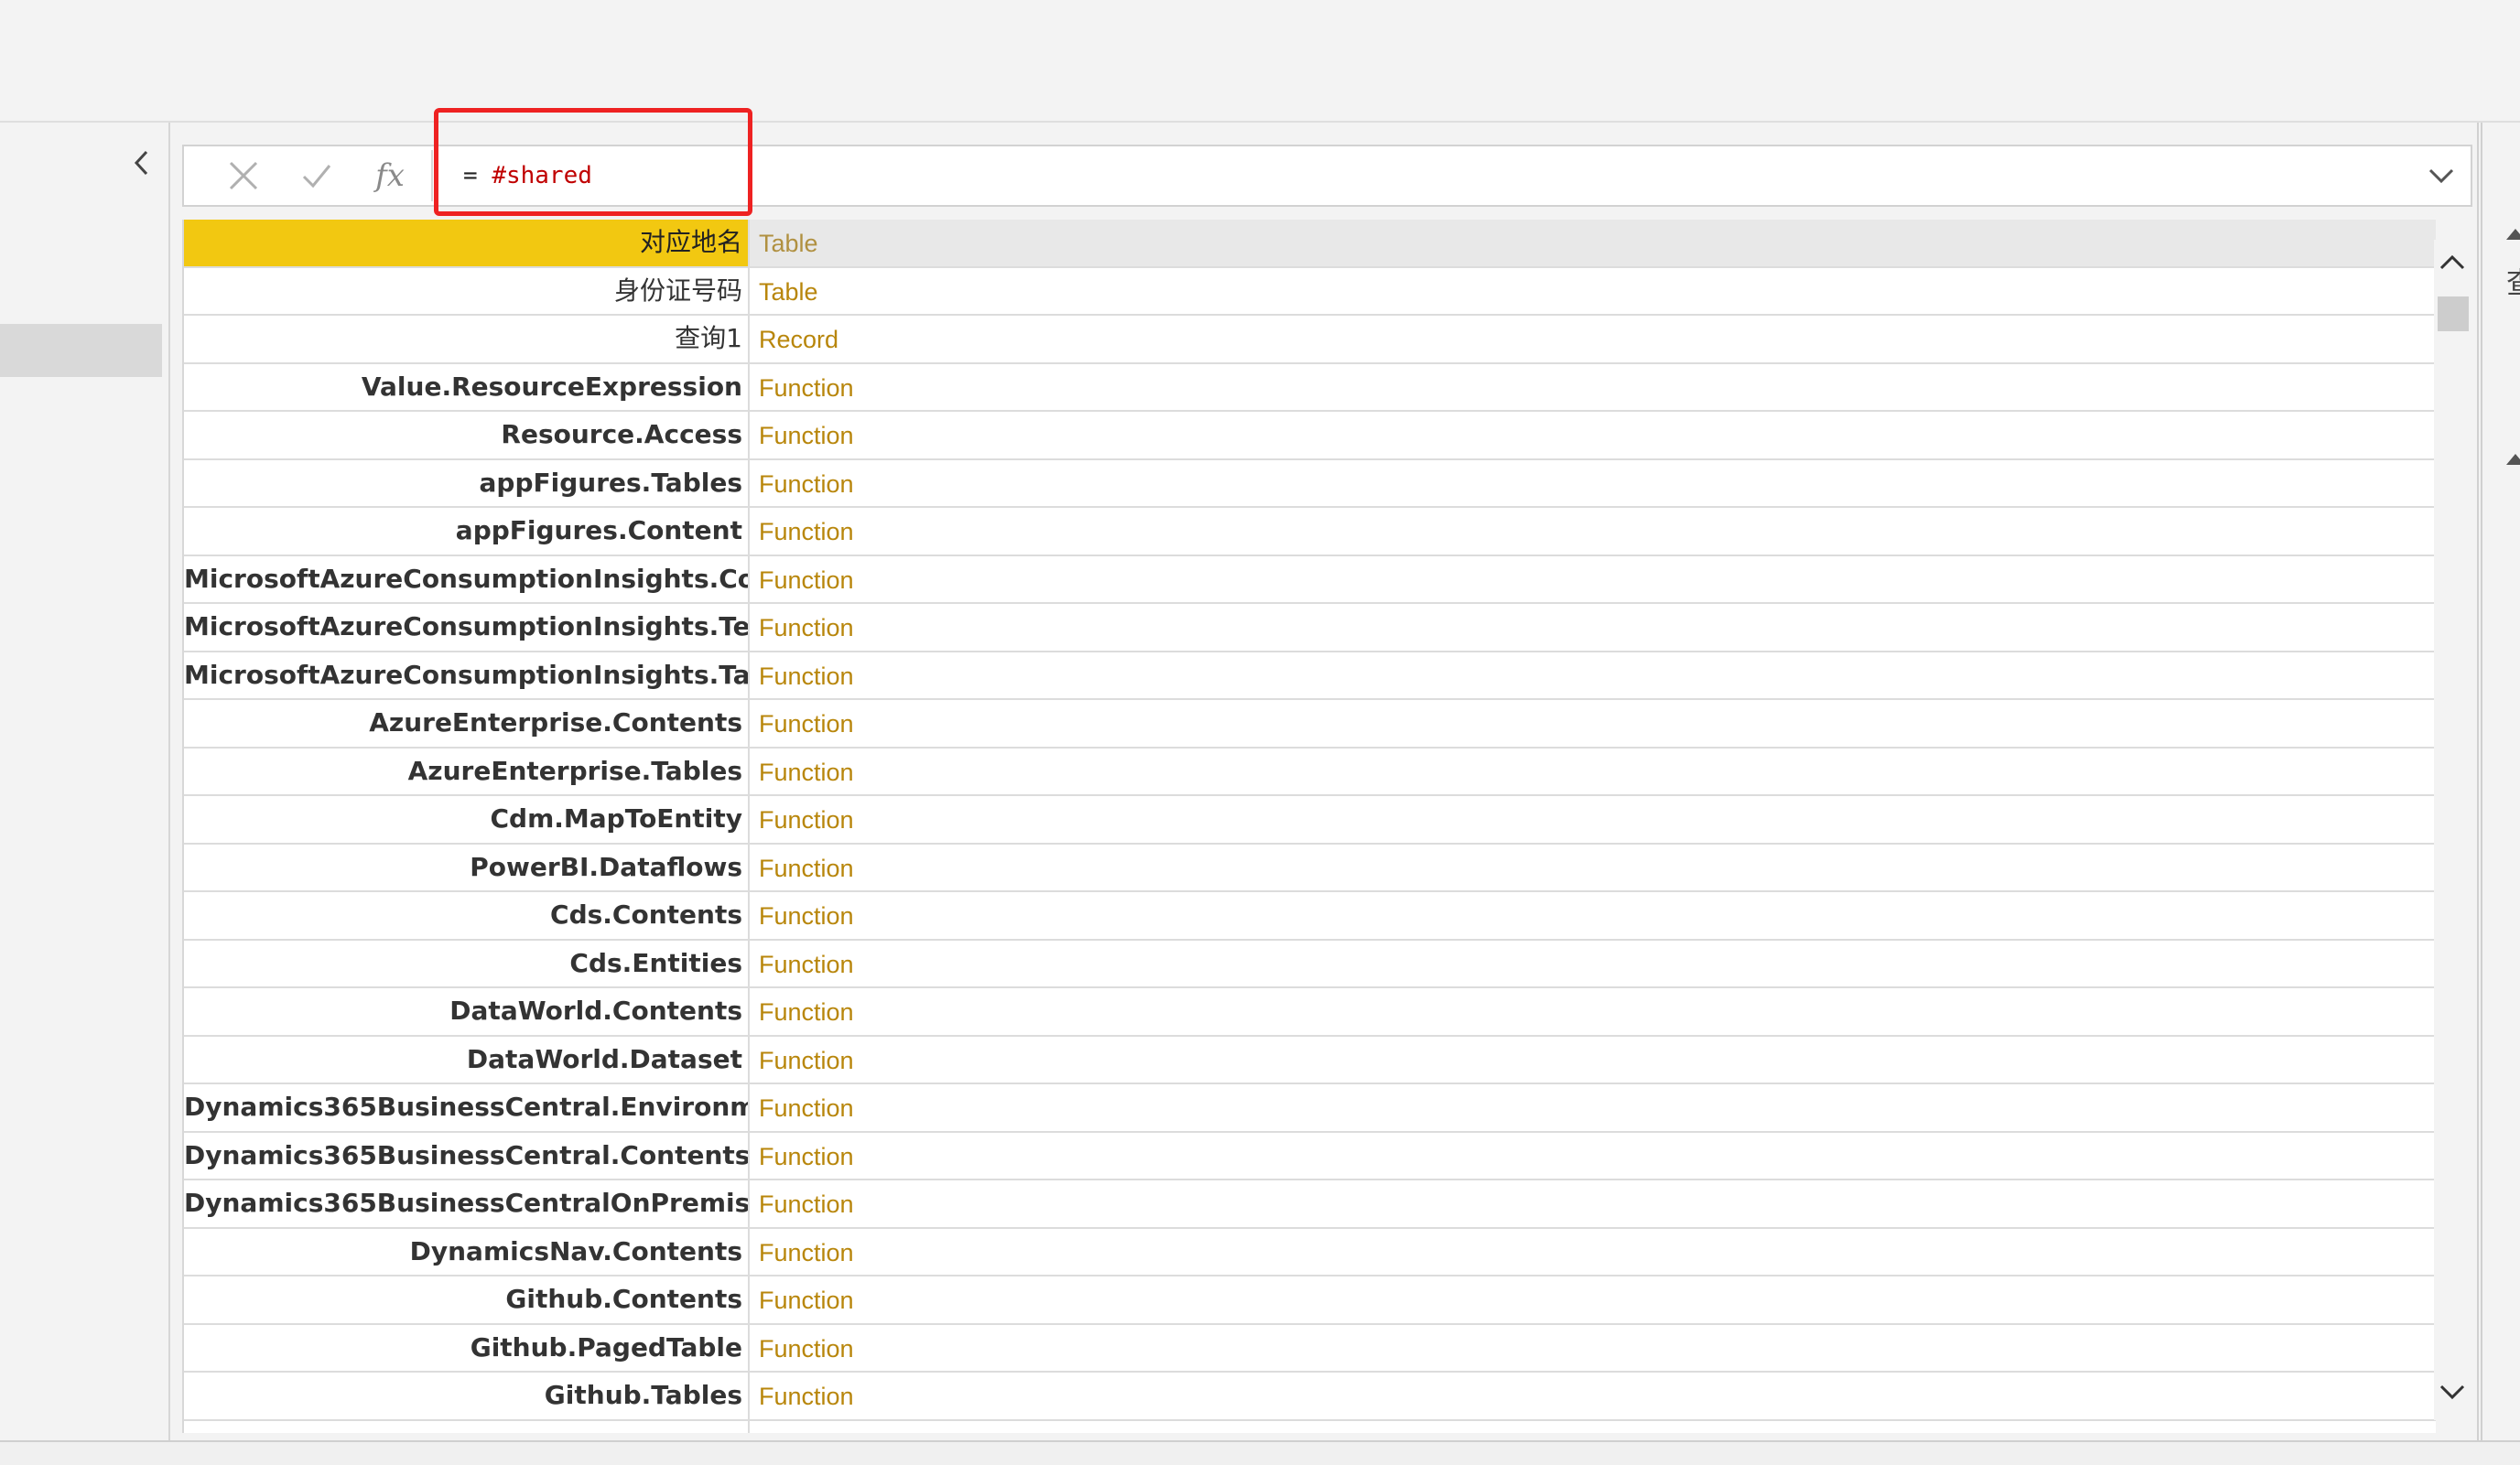 The image size is (2520, 1465). What do you see at coordinates (1310, 964) in the screenshot?
I see `table-row: Cds.Entities Function` at bounding box center [1310, 964].